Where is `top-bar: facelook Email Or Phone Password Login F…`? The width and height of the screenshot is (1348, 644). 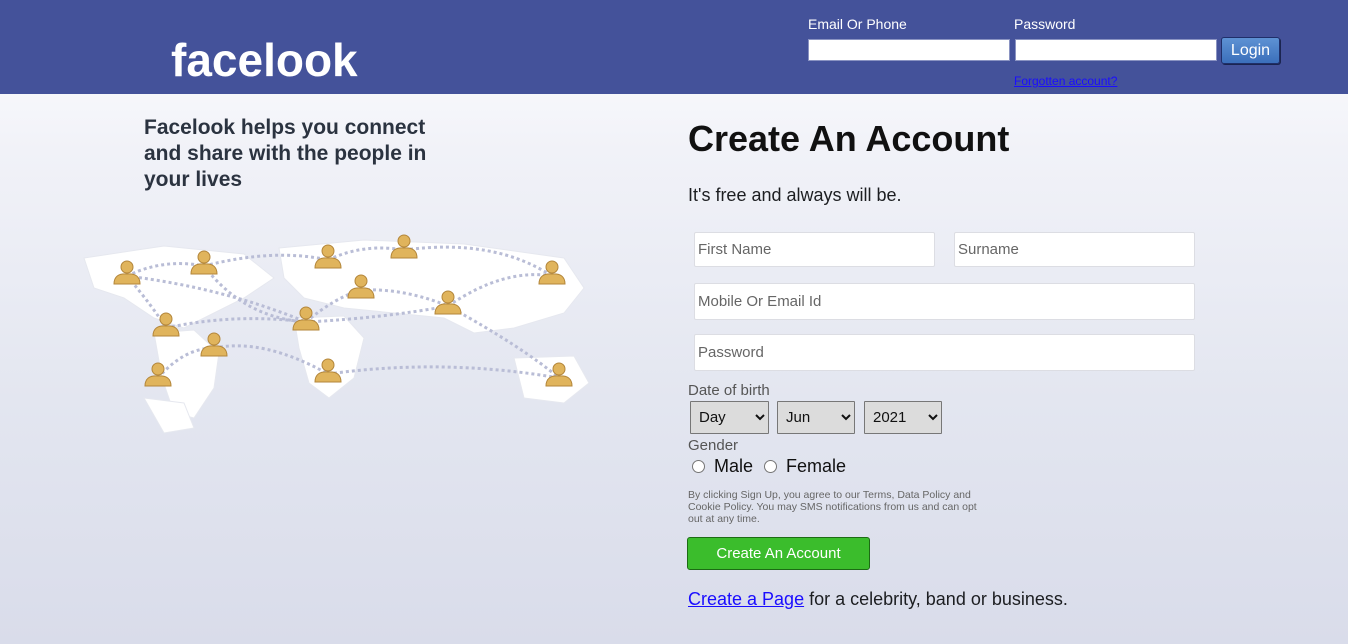 top-bar: facelook Email Or Phone Password Login F… is located at coordinates (674, 47).